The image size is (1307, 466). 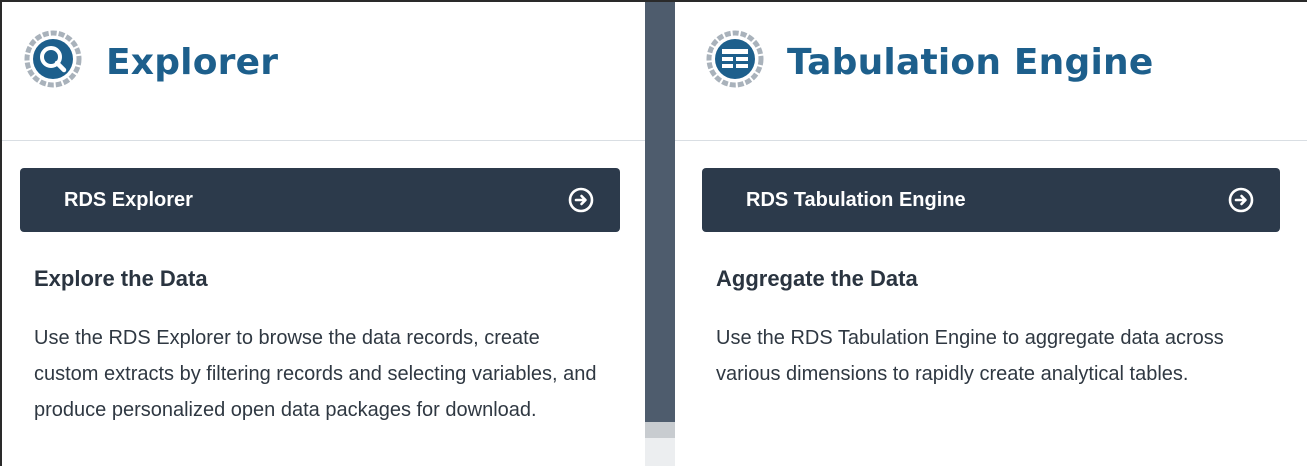 I want to click on search-magnifier-icon, so click(x=53, y=59).